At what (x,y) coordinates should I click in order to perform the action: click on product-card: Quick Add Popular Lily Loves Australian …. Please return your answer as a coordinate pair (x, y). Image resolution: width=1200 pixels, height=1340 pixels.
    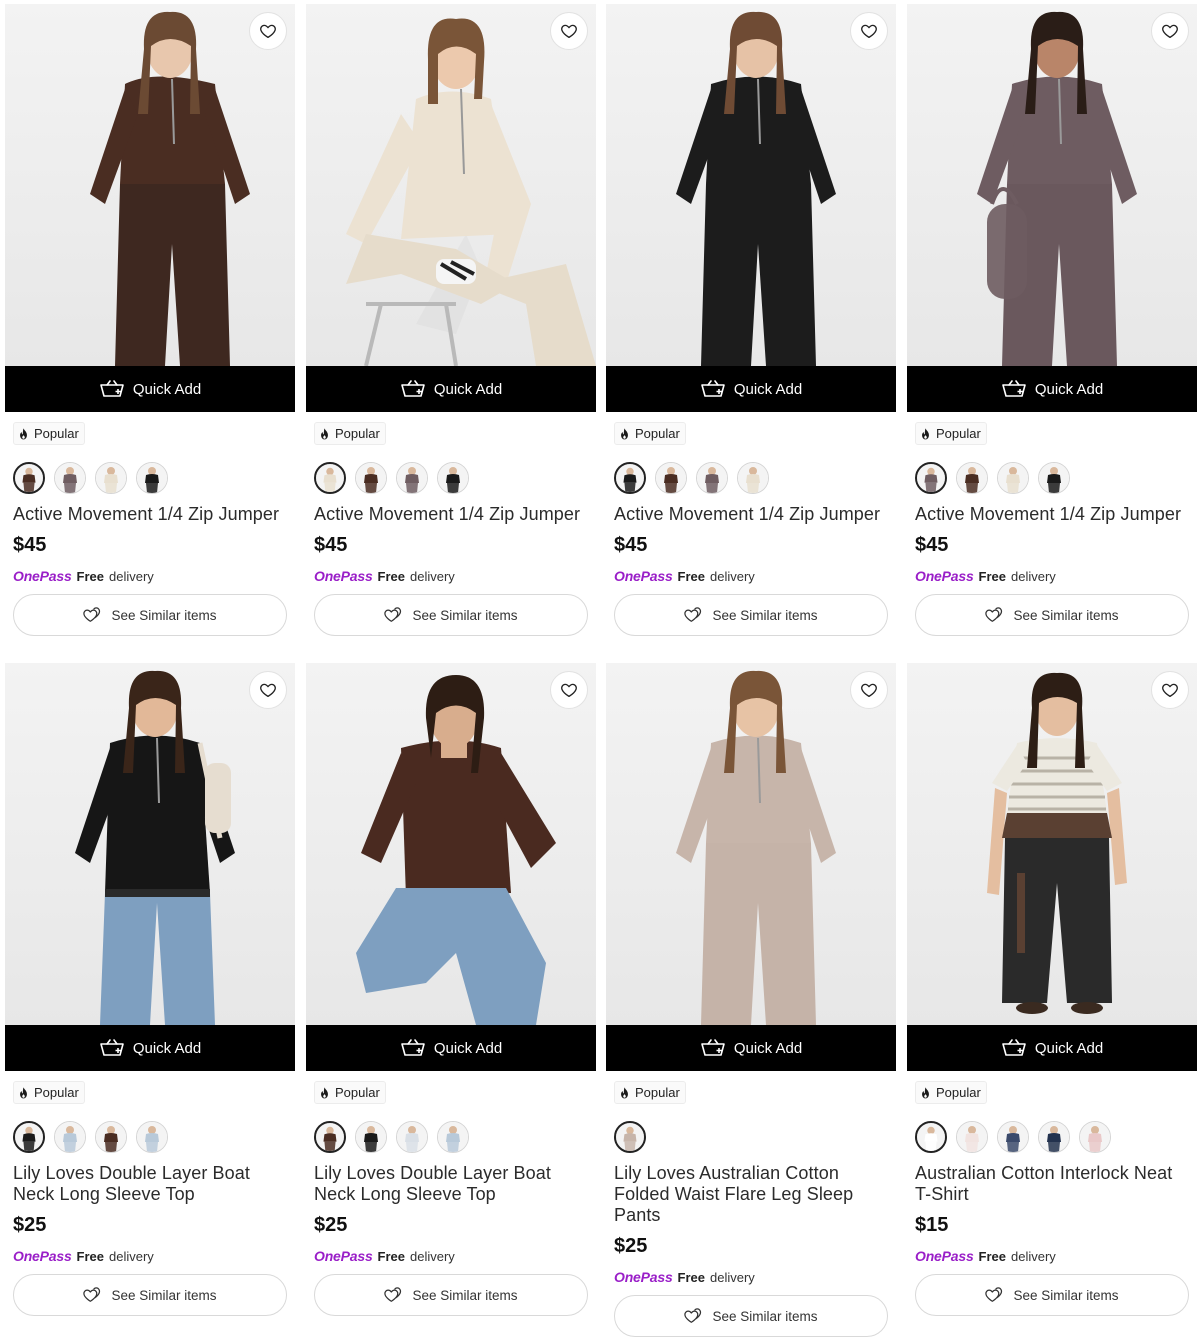
    Looking at the image, I should click on (751, 1000).